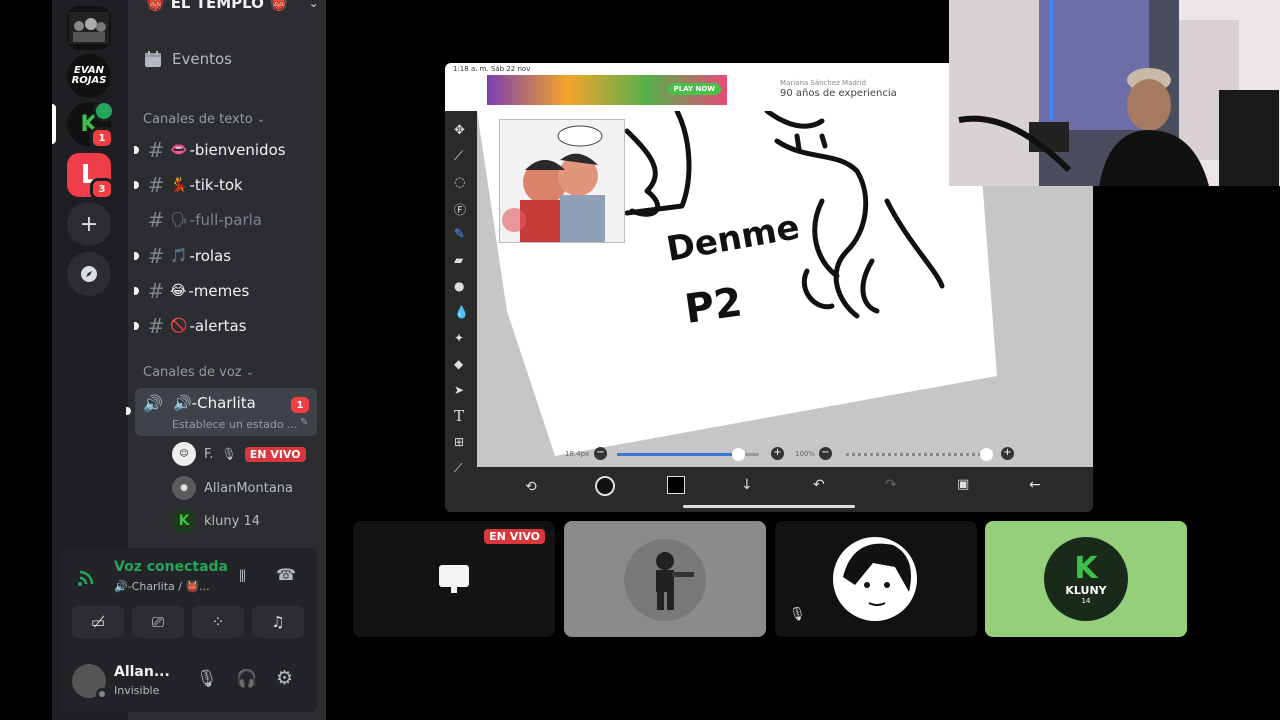  I want to click on voice-user-allanmontana: ● AllanMontana, so click(232, 488).